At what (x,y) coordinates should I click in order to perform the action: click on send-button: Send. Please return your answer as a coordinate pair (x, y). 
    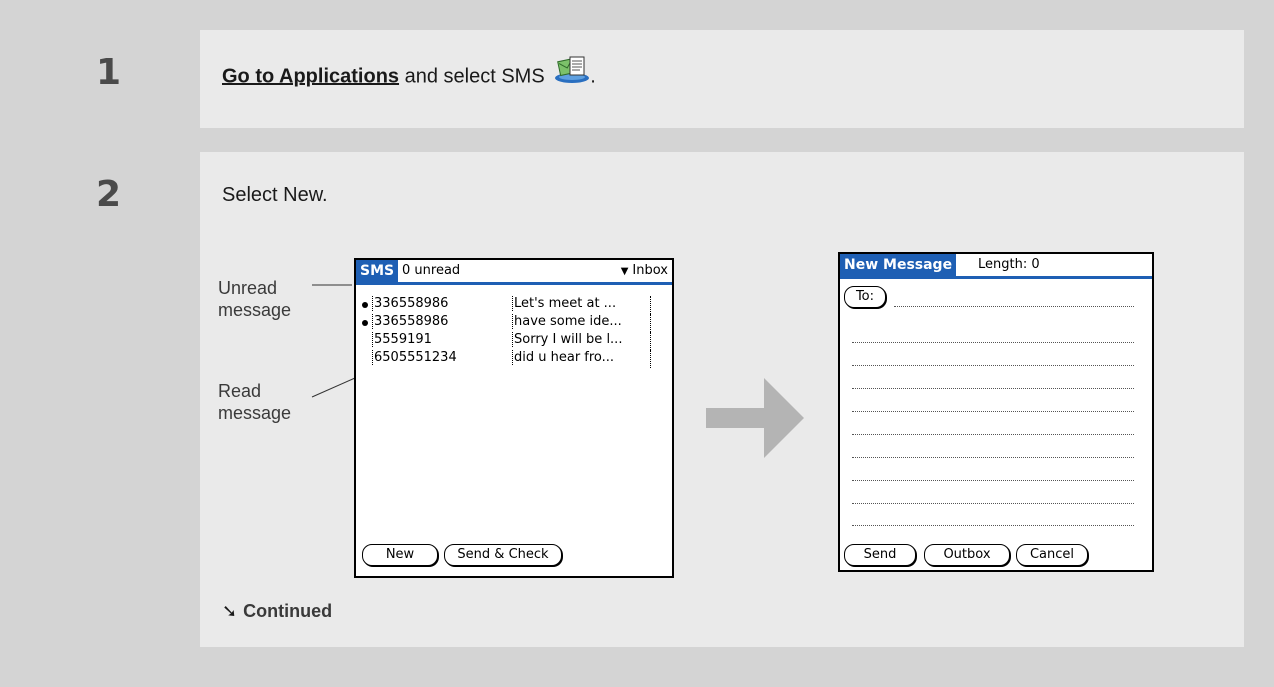
    Looking at the image, I should click on (880, 555).